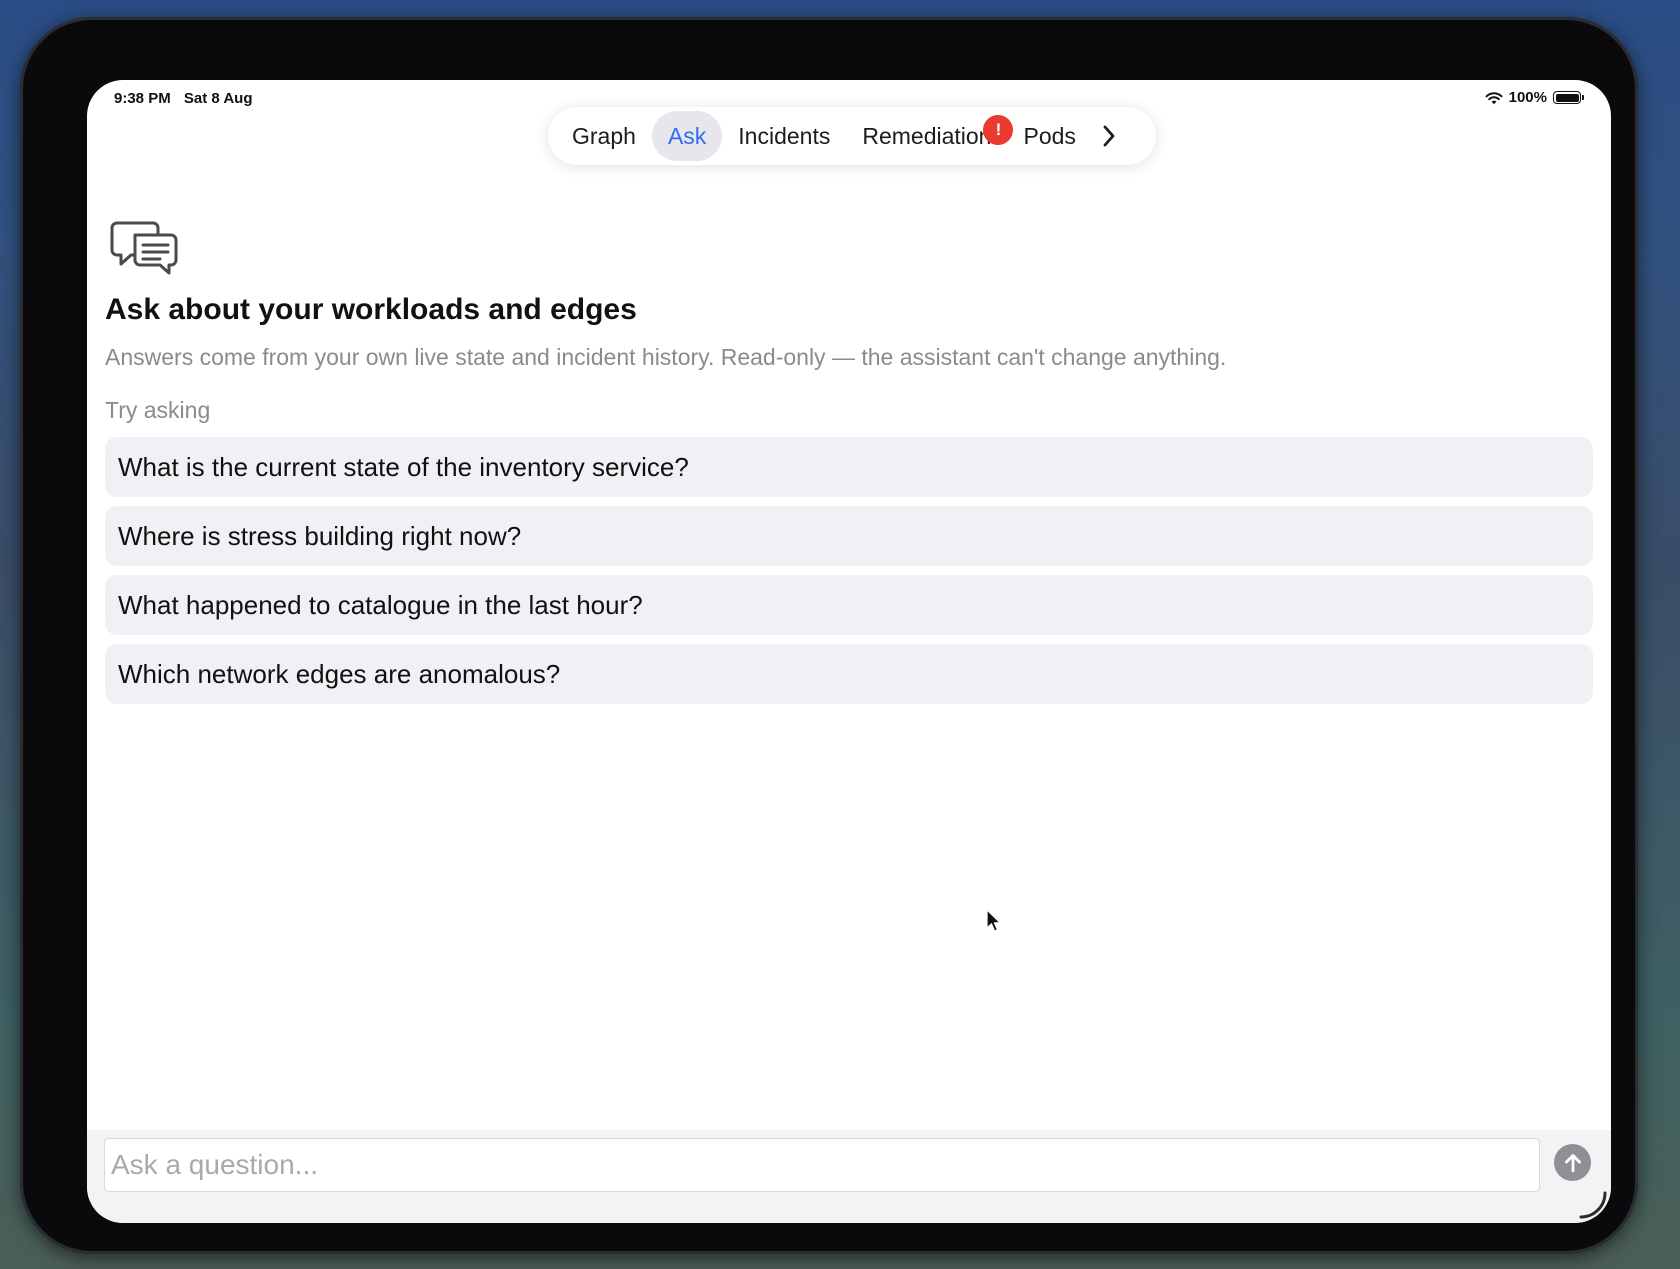  I want to click on tab-label: Ask, so click(687, 136).